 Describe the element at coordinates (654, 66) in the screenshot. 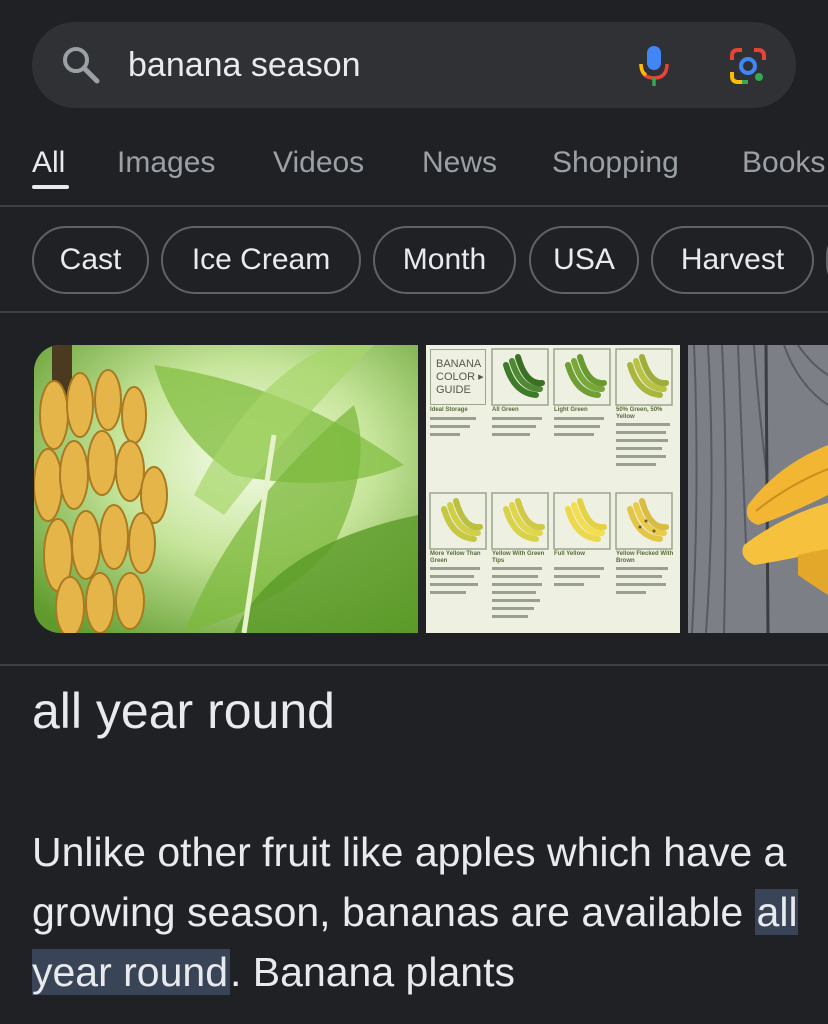

I see `mic-icon` at that location.